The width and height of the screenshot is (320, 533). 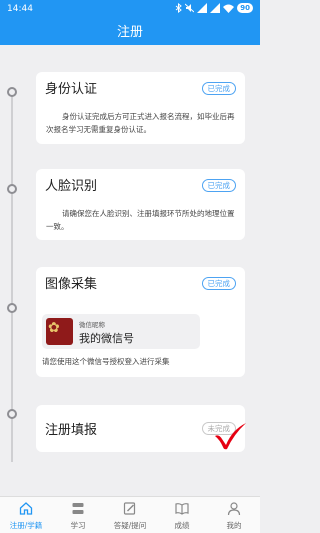 I want to click on user-icon, so click(x=234, y=509).